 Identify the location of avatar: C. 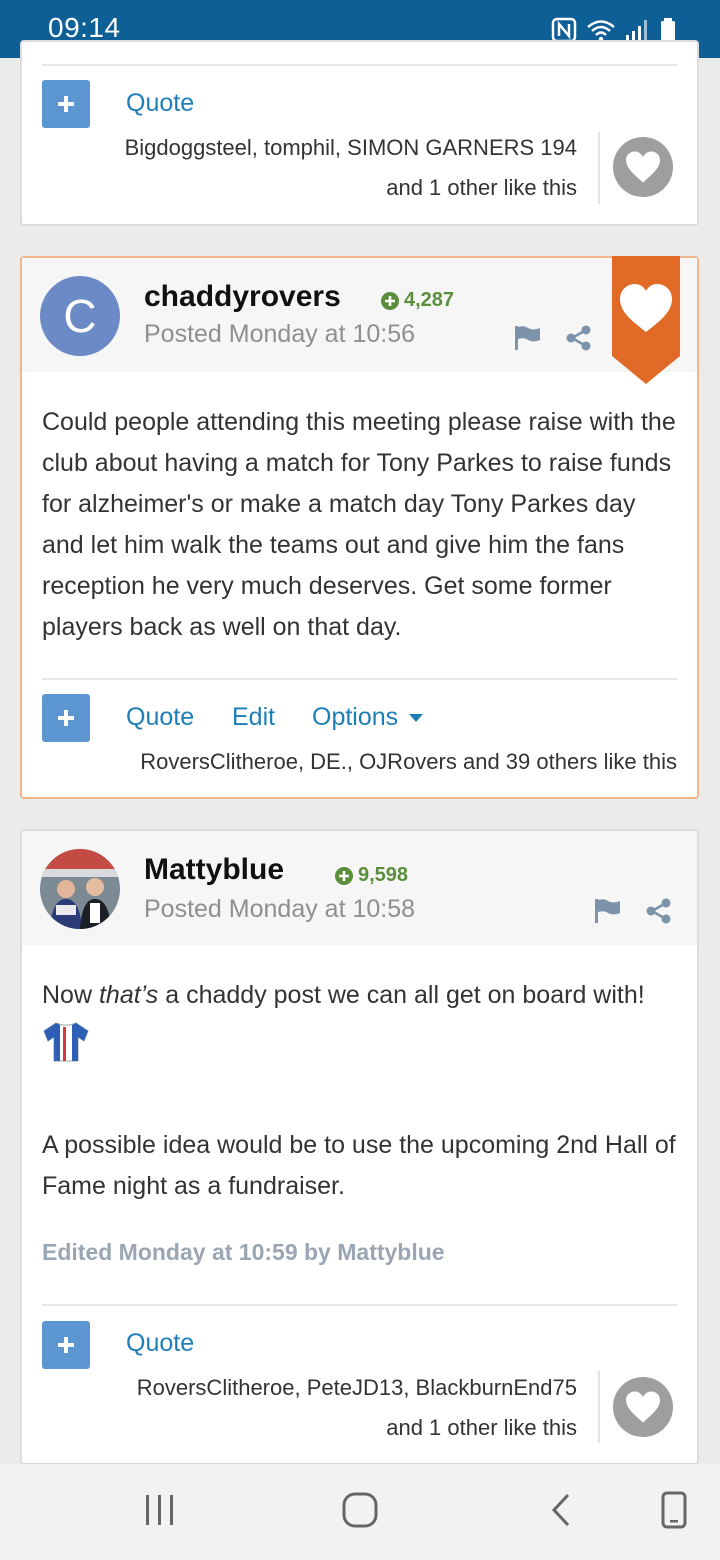
(80, 316).